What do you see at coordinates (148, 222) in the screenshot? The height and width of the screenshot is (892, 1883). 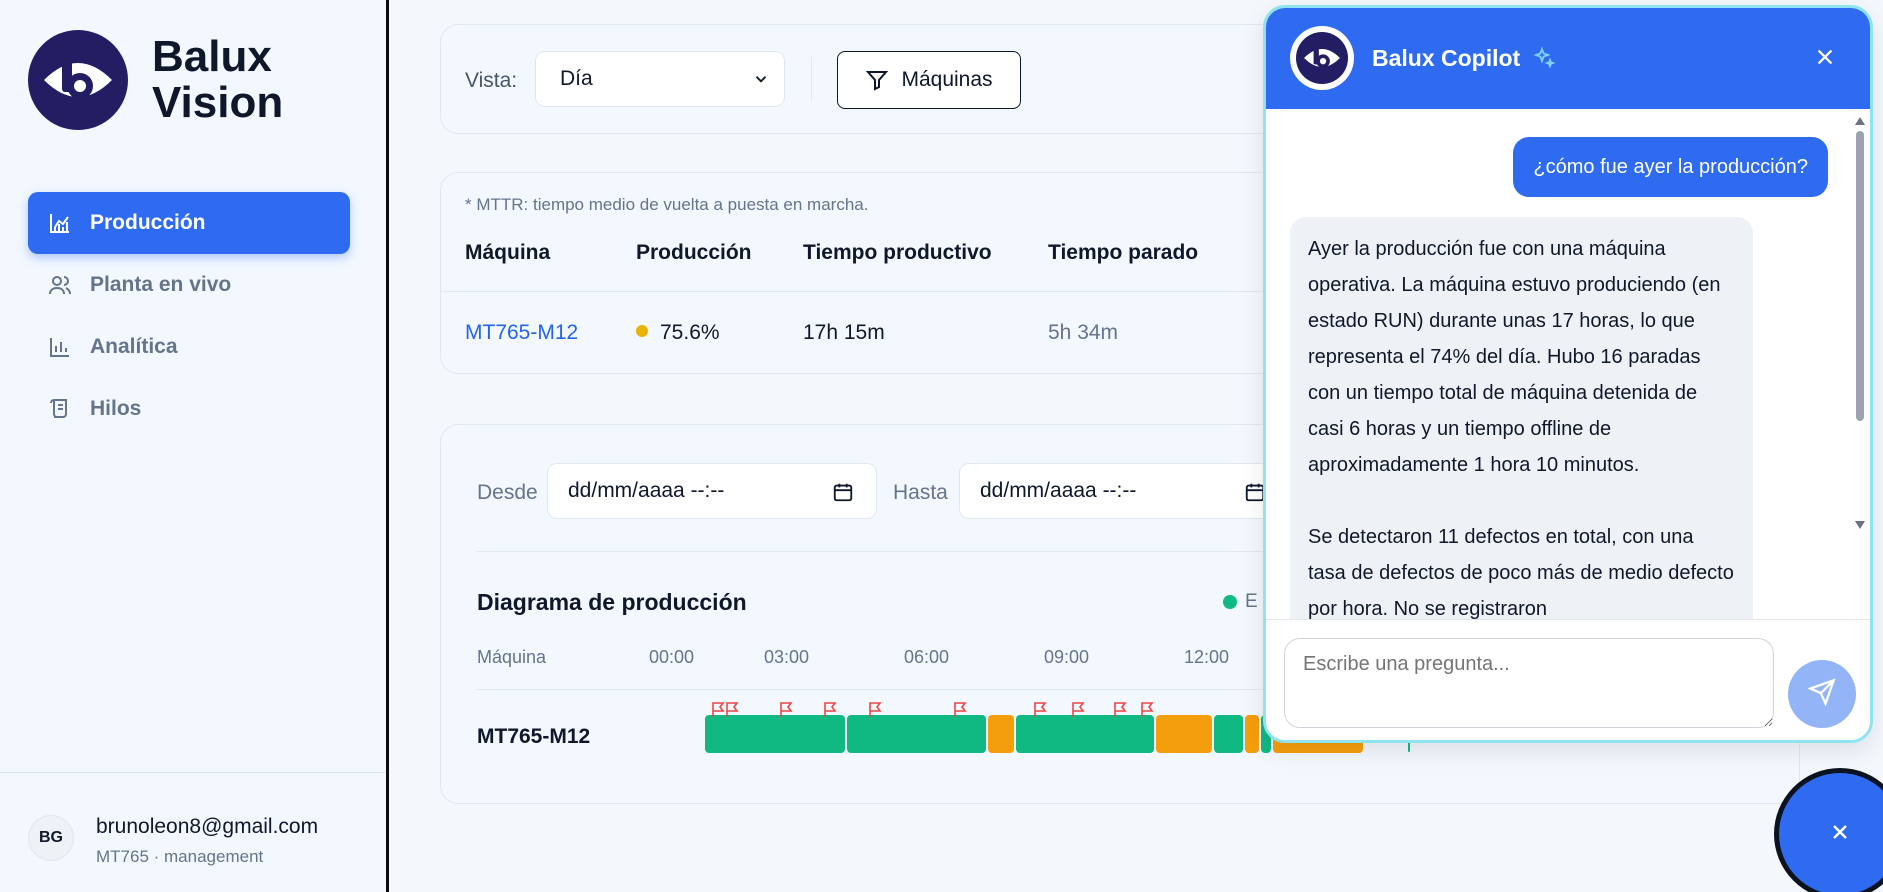 I see `nav-item-label: Producción` at bounding box center [148, 222].